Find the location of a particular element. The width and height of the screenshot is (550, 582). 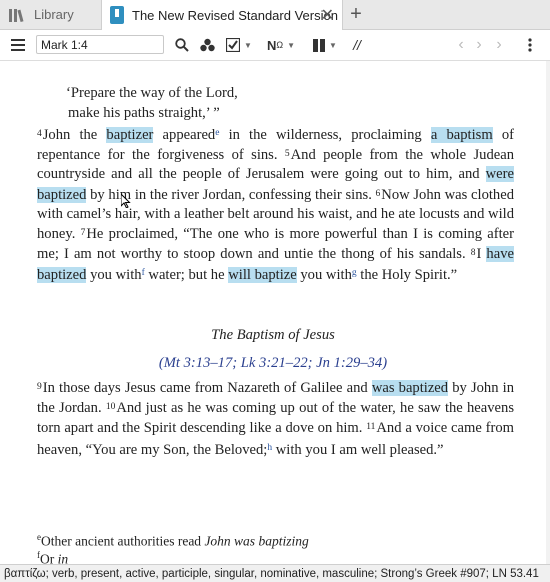

add-tab-button: + is located at coordinates (356, 14).